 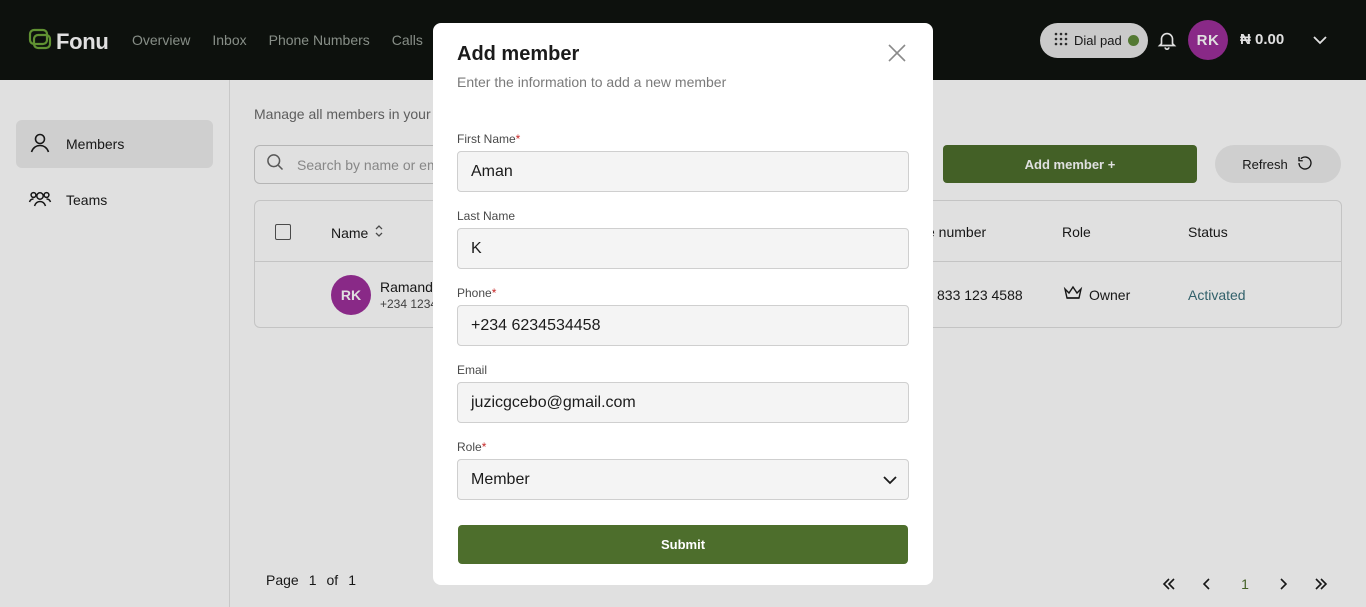 I want to click on role-label: Role*, so click(x=472, y=447).